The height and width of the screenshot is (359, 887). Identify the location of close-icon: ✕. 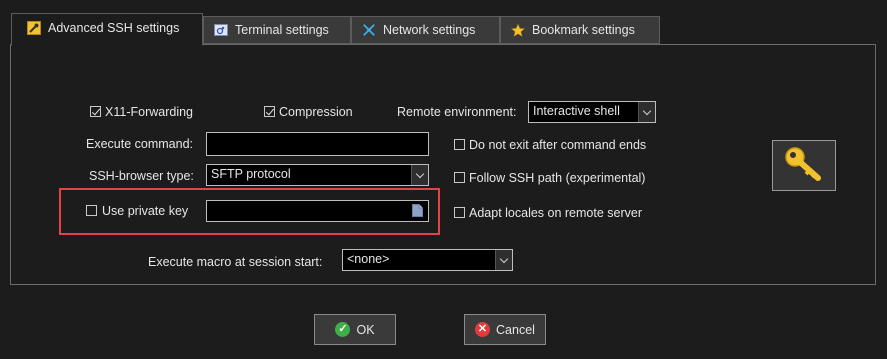
(483, 329).